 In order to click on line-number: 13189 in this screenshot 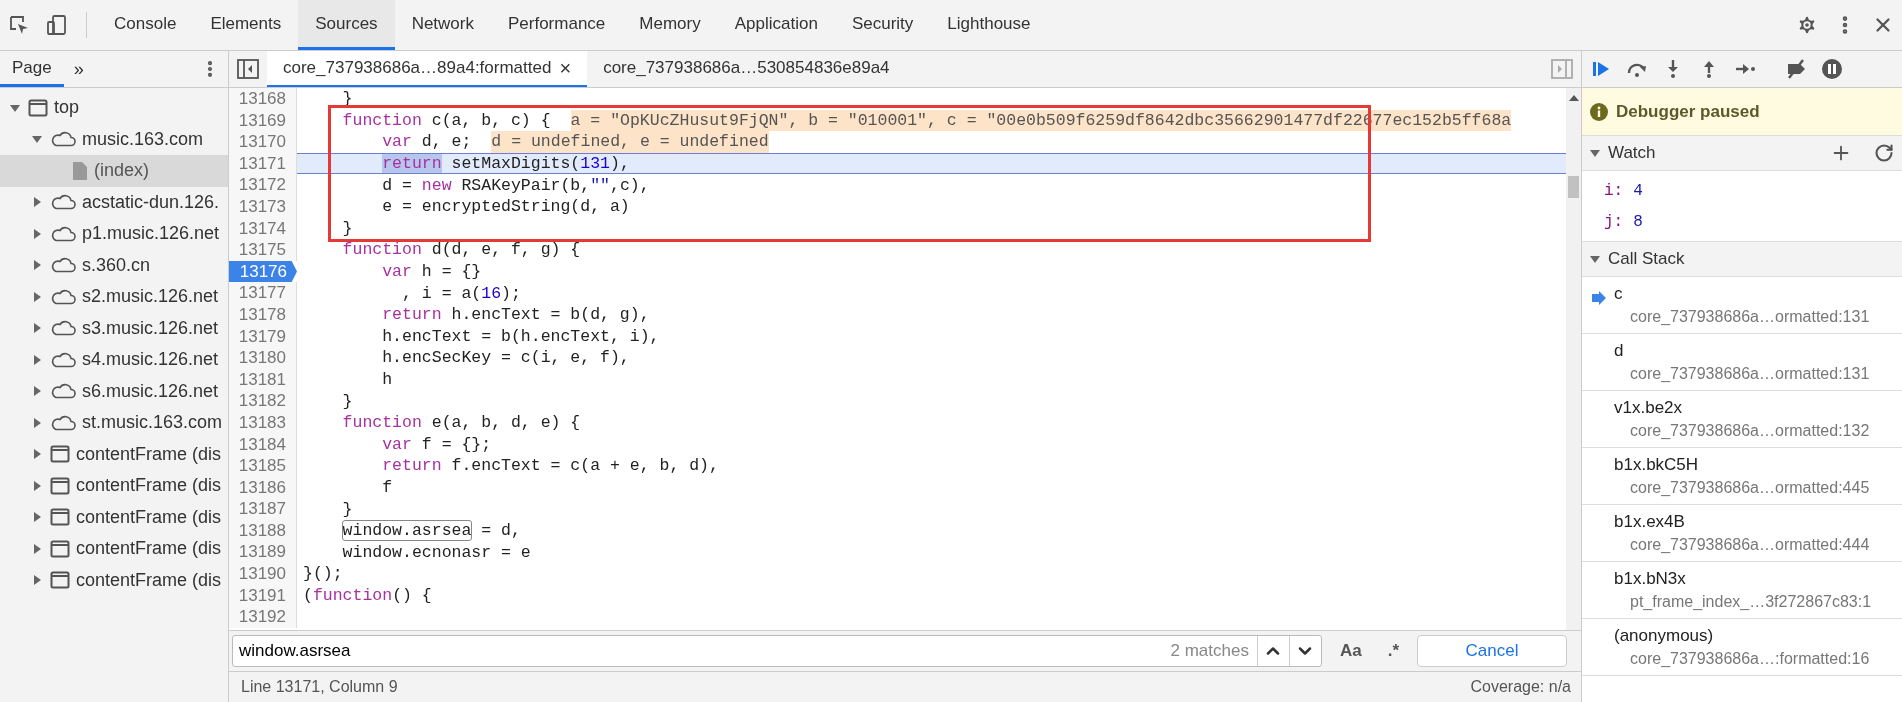, I will do `click(263, 552)`.